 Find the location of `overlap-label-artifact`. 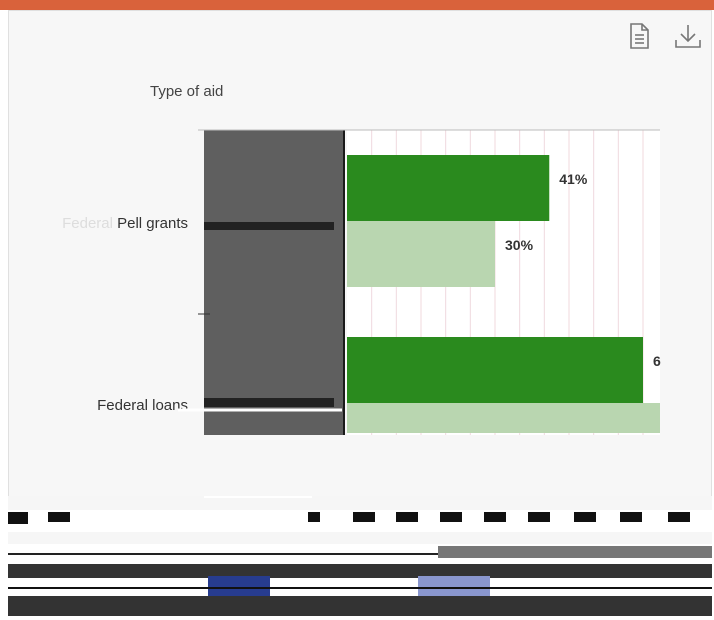

overlap-label-artifact is located at coordinates (269, 226).